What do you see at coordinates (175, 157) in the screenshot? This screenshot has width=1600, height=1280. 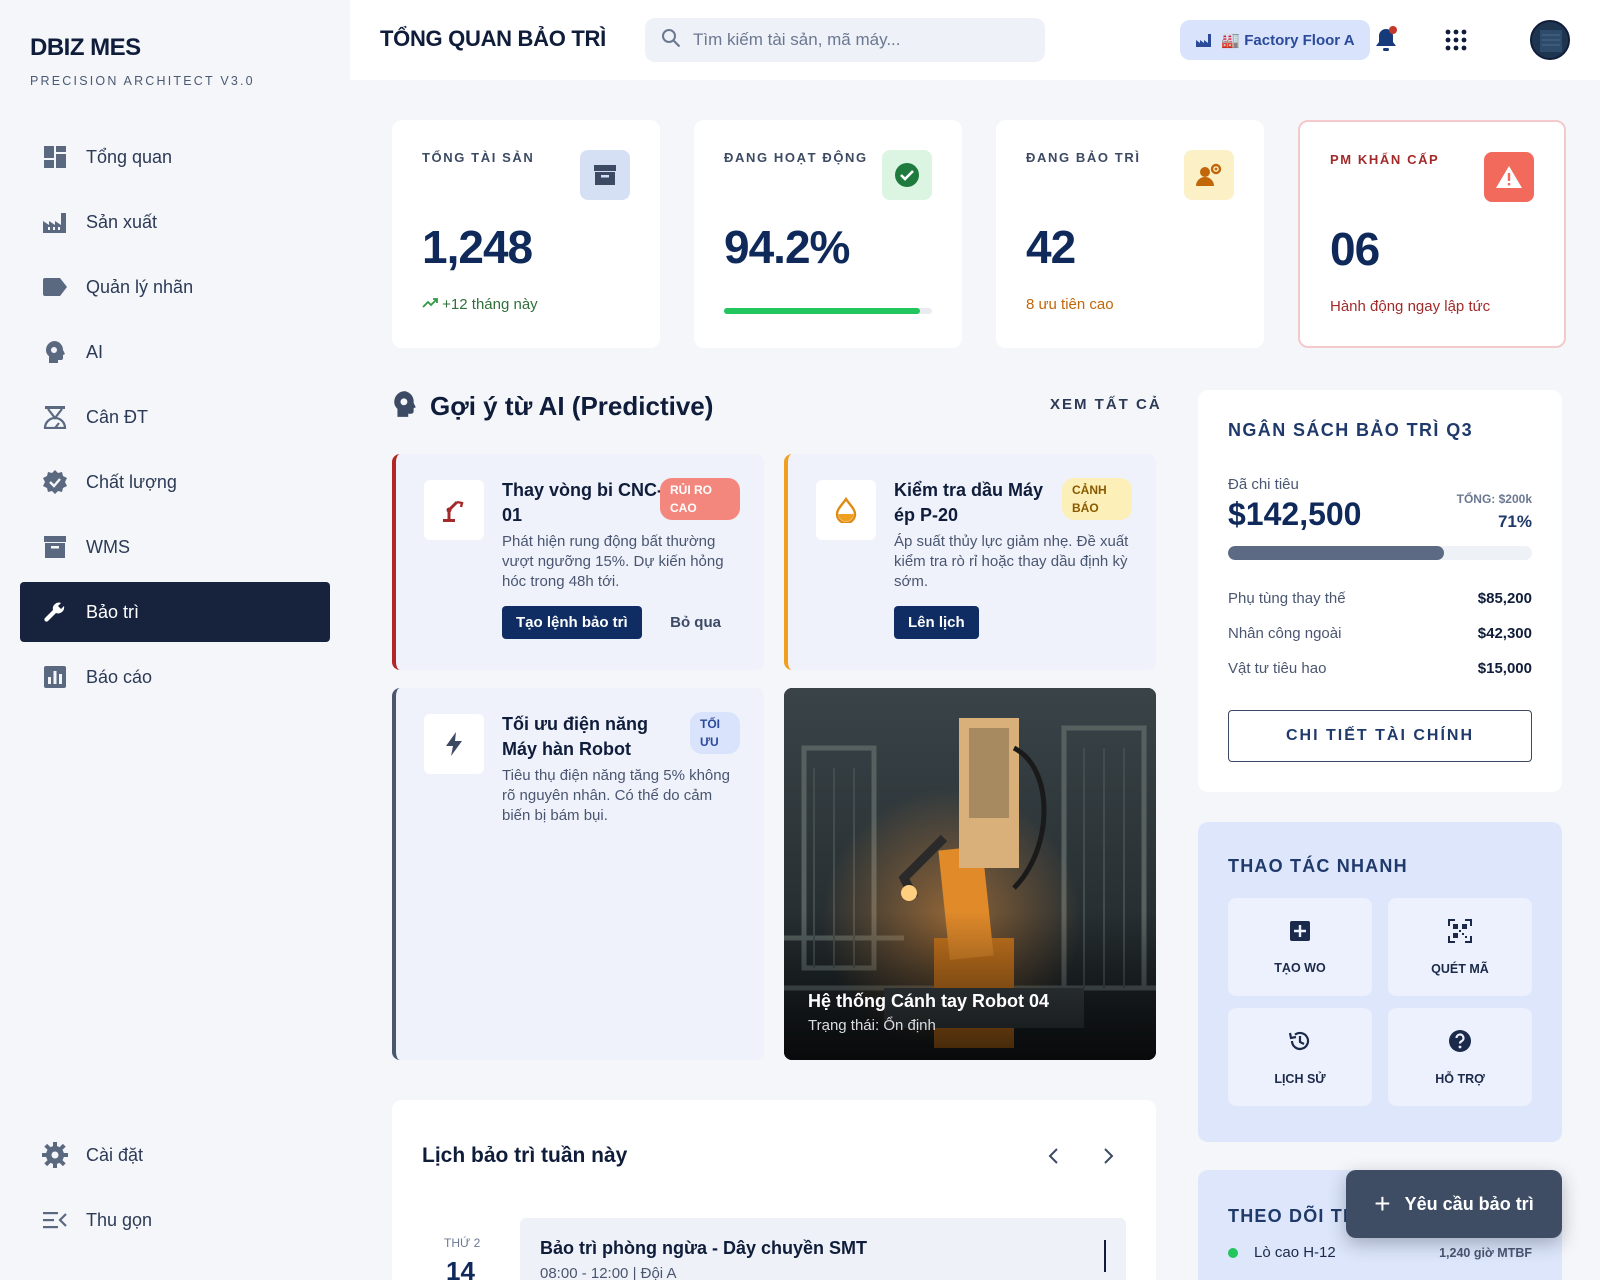 I see `sidebar-item-tong-quan: Tổng quan` at bounding box center [175, 157].